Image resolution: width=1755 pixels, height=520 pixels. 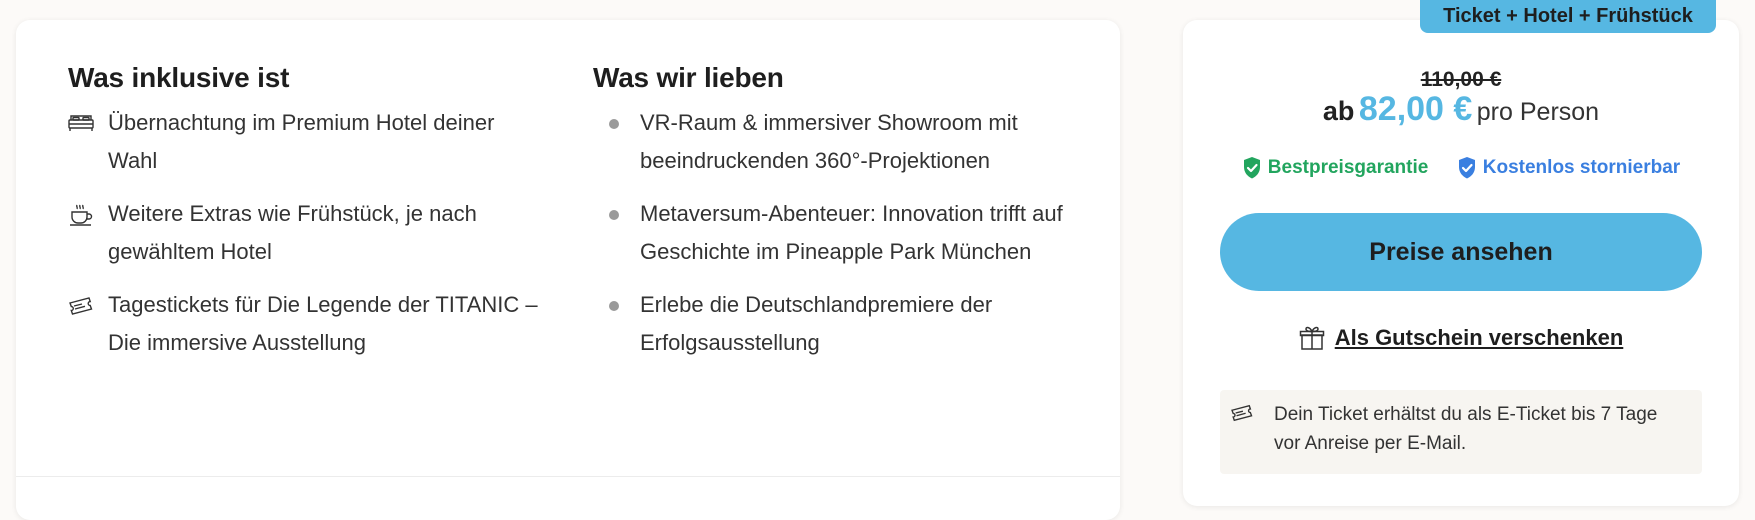 I want to click on price-prefix: ab, so click(x=1338, y=111).